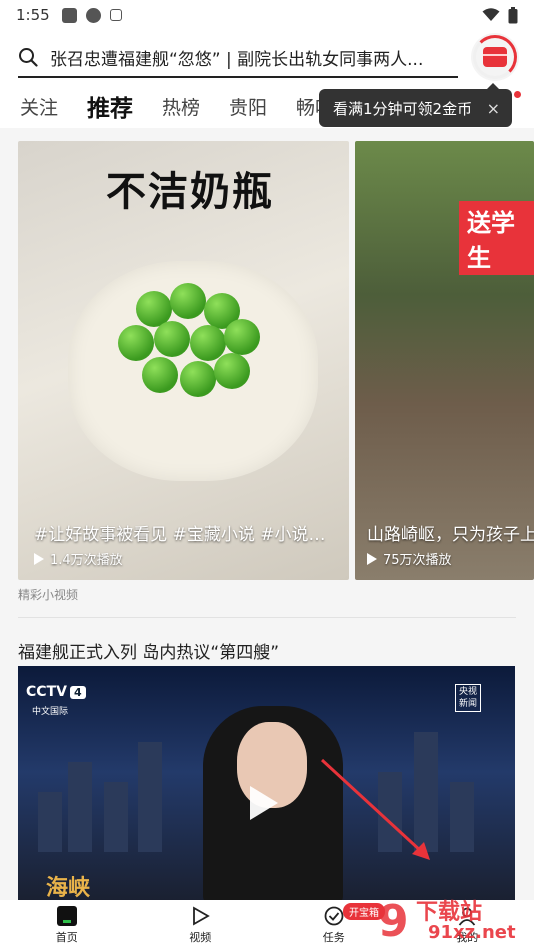 Image resolution: width=534 pixels, height=950 pixels. What do you see at coordinates (148, 650) in the screenshot?
I see `news-title: 福建舰正式入列 岛内热议“第四艘”` at bounding box center [148, 650].